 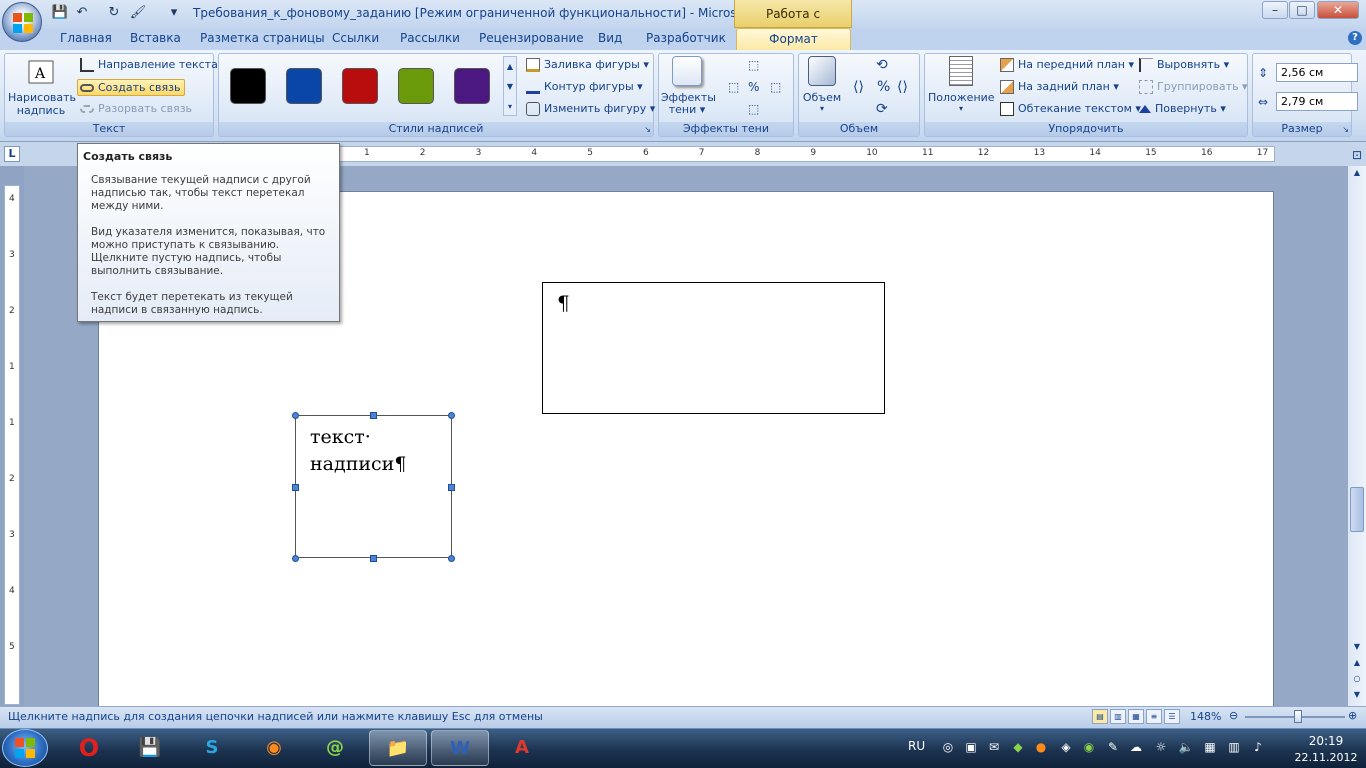 I want to click on shape-fill-button: Заливка фигуры ▾, so click(x=587, y=65).